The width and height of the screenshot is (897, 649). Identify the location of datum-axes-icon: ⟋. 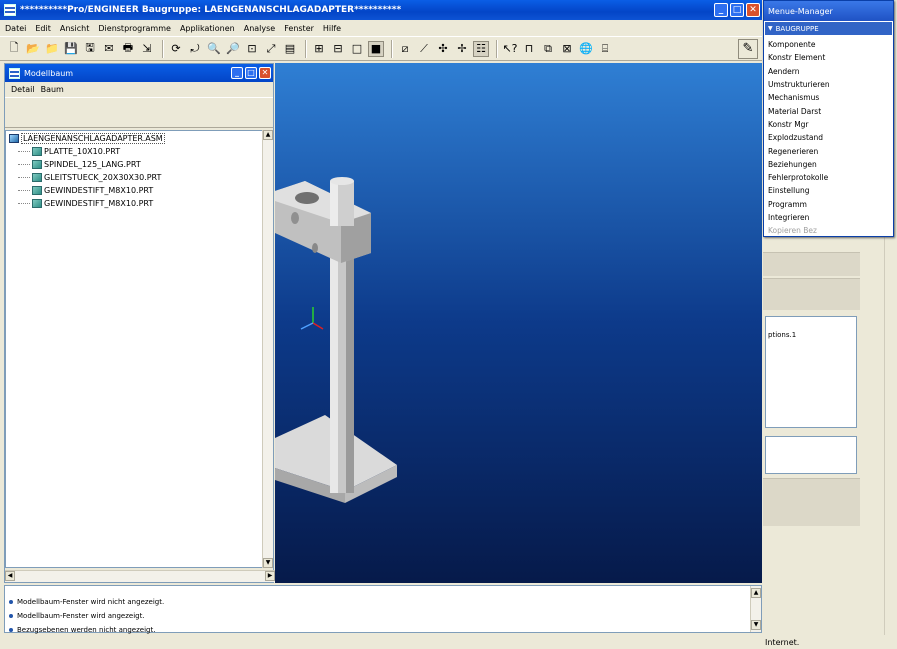
(424, 49).